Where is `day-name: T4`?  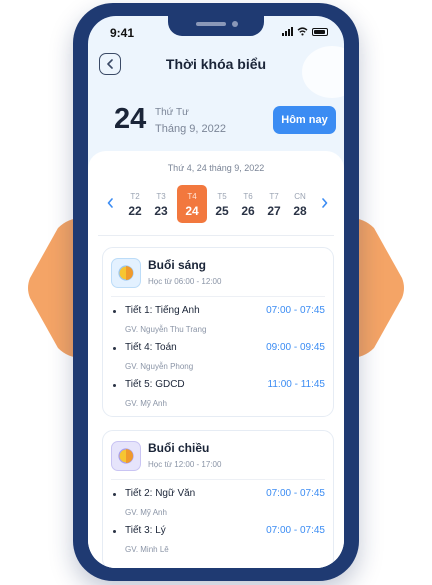
day-name: T4 is located at coordinates (192, 196).